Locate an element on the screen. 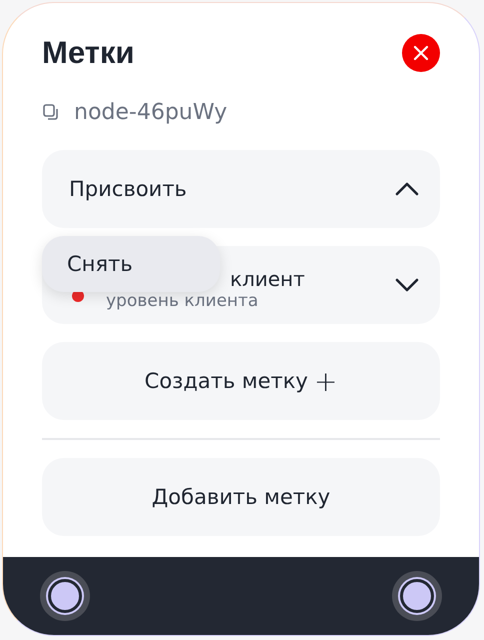 This screenshot has height=640, width=484. close-icon is located at coordinates (421, 53).